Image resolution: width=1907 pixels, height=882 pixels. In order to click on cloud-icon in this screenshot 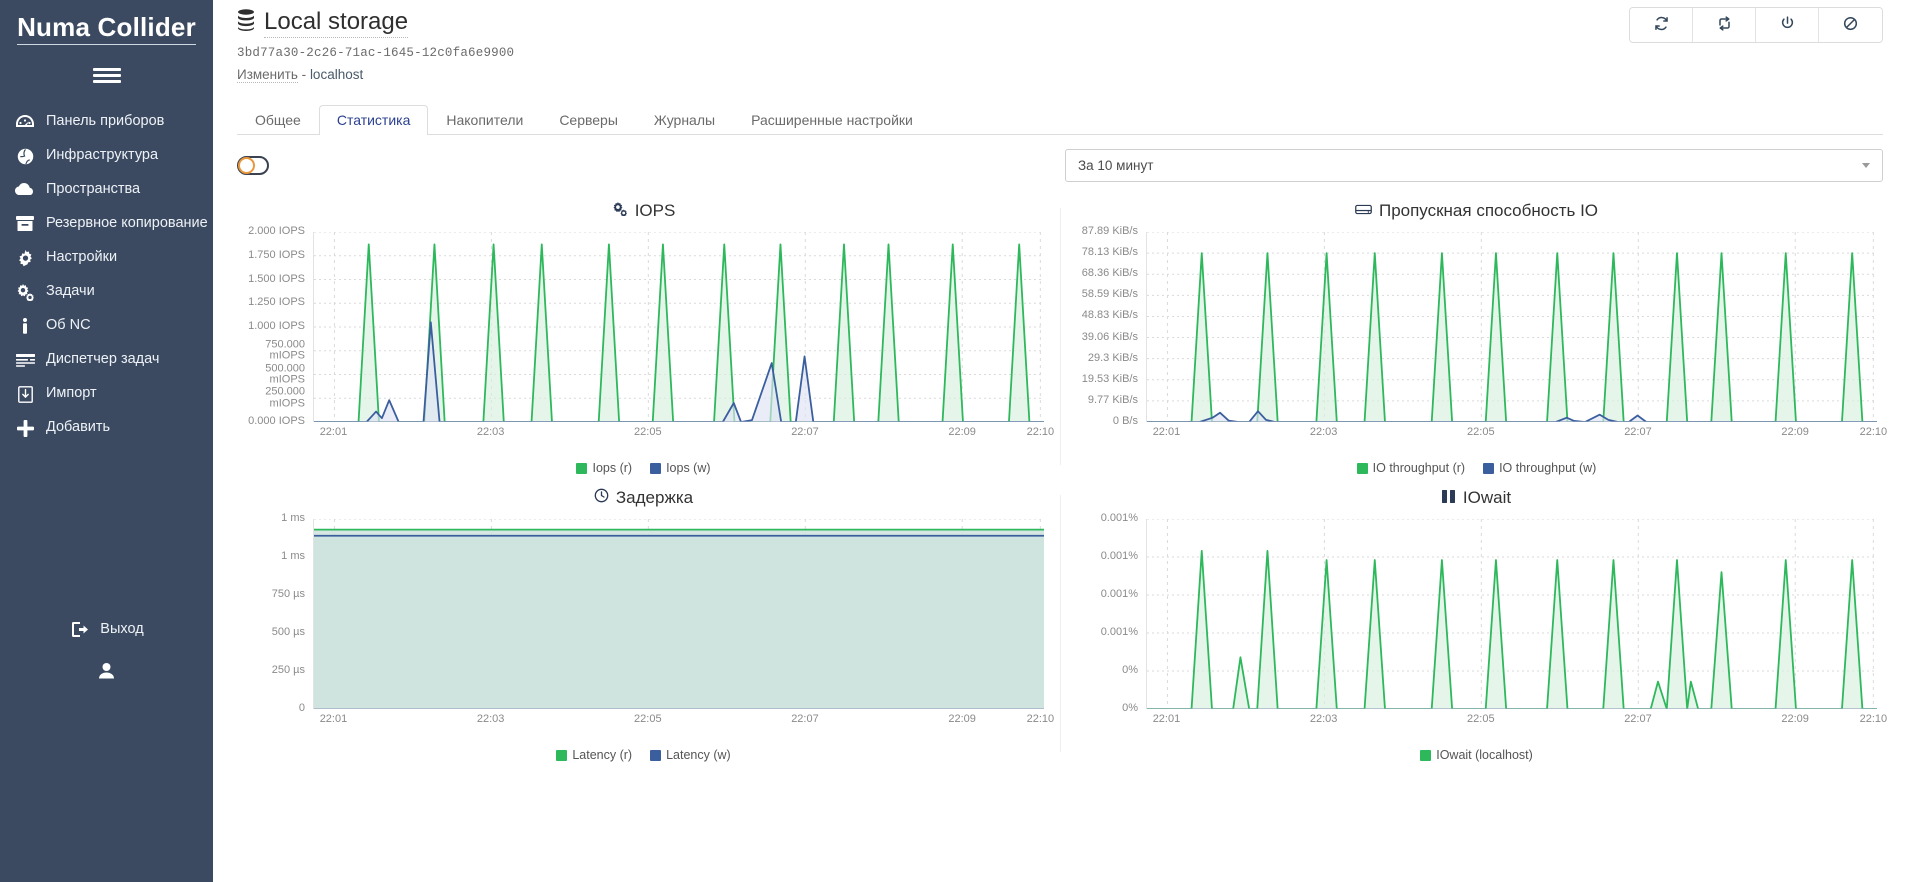, I will do `click(25, 190)`.